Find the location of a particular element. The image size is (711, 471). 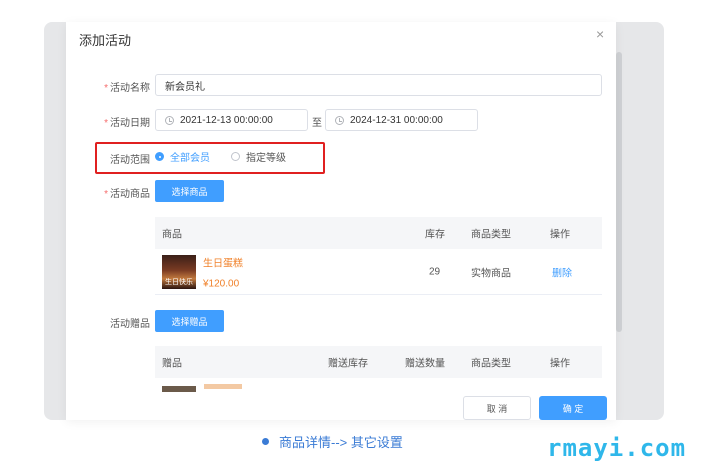

activity-name-input: 新会员礼 is located at coordinates (378, 85).